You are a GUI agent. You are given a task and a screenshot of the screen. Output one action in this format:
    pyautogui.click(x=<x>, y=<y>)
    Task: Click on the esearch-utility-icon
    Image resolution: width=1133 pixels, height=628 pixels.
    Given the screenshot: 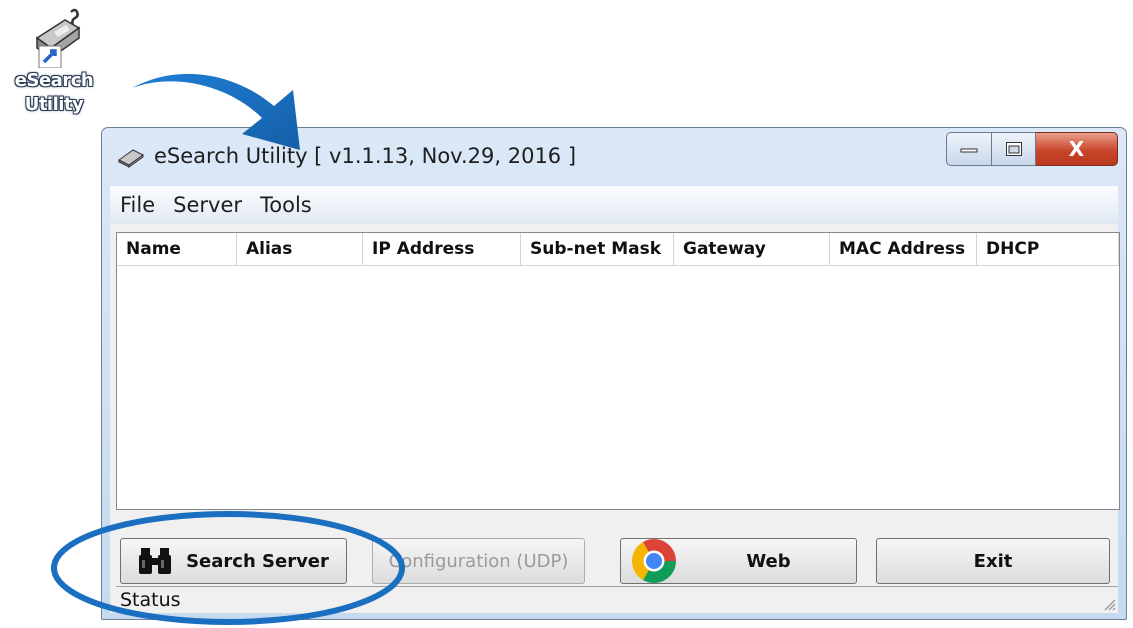 What is the action you would take?
    pyautogui.click(x=58, y=38)
    